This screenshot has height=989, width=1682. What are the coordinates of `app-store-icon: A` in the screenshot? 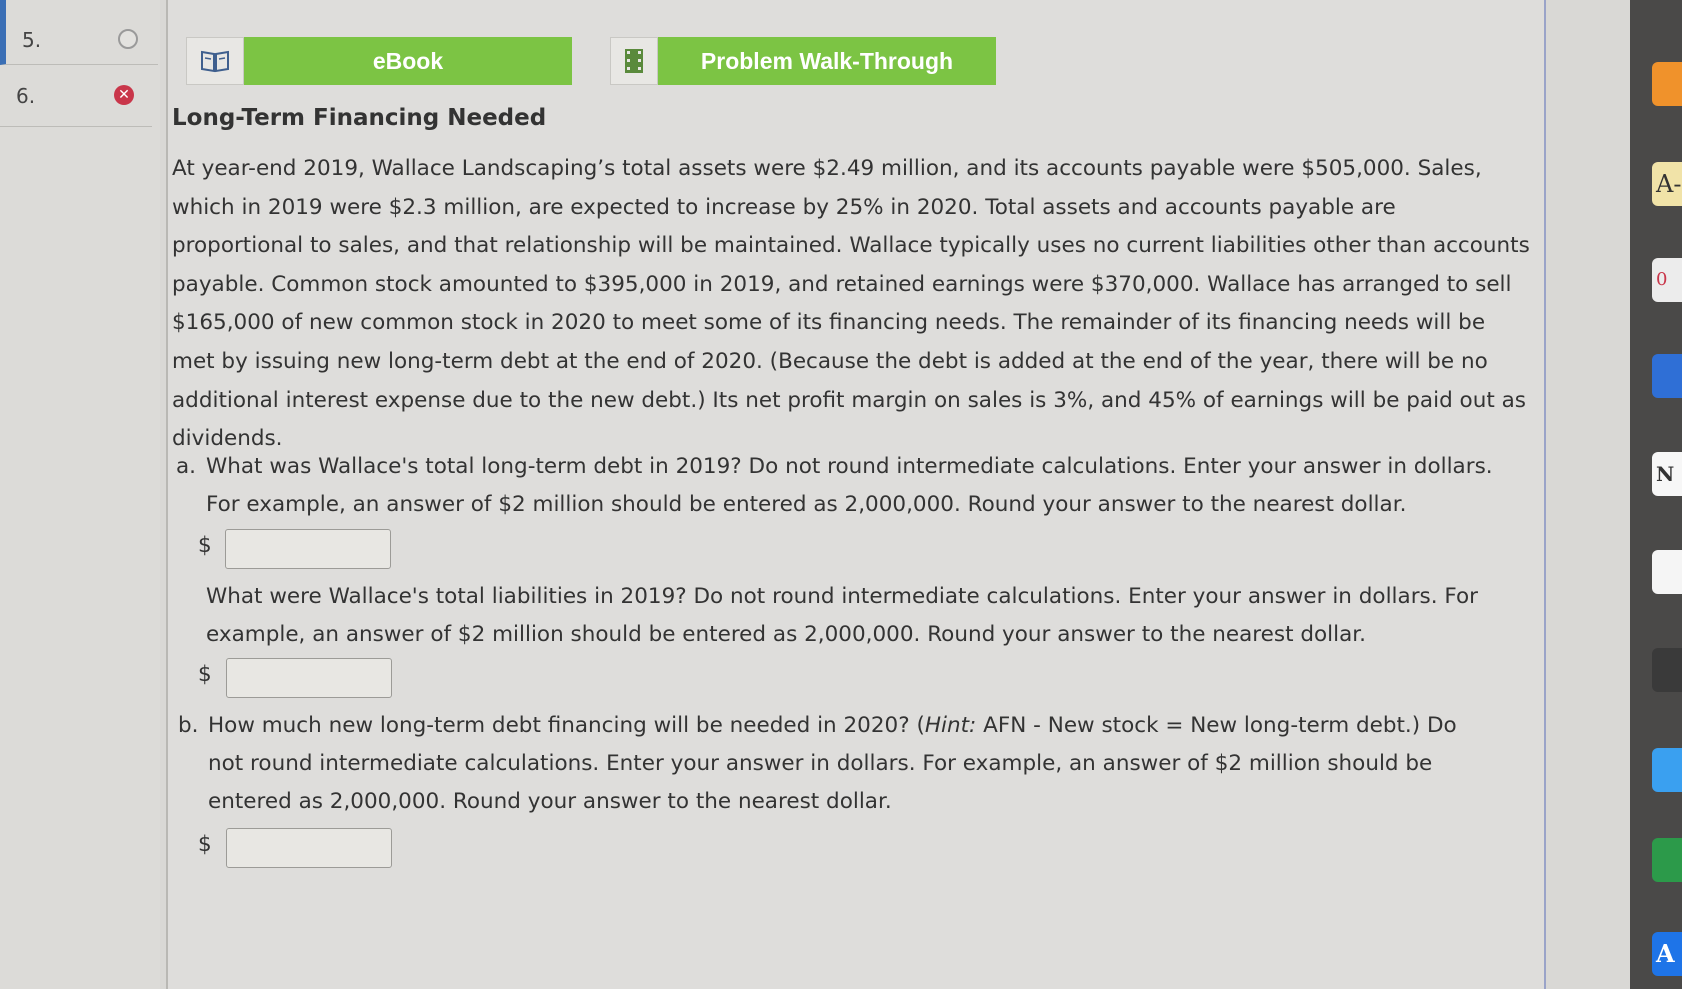 It's located at (1667, 954).